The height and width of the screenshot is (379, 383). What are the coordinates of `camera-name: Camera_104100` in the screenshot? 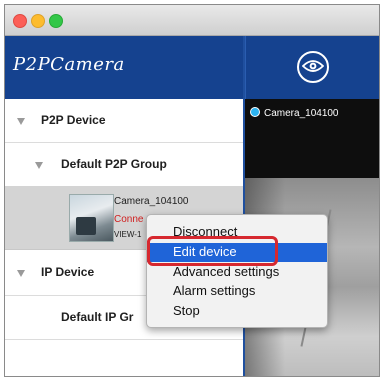 It's located at (151, 201).